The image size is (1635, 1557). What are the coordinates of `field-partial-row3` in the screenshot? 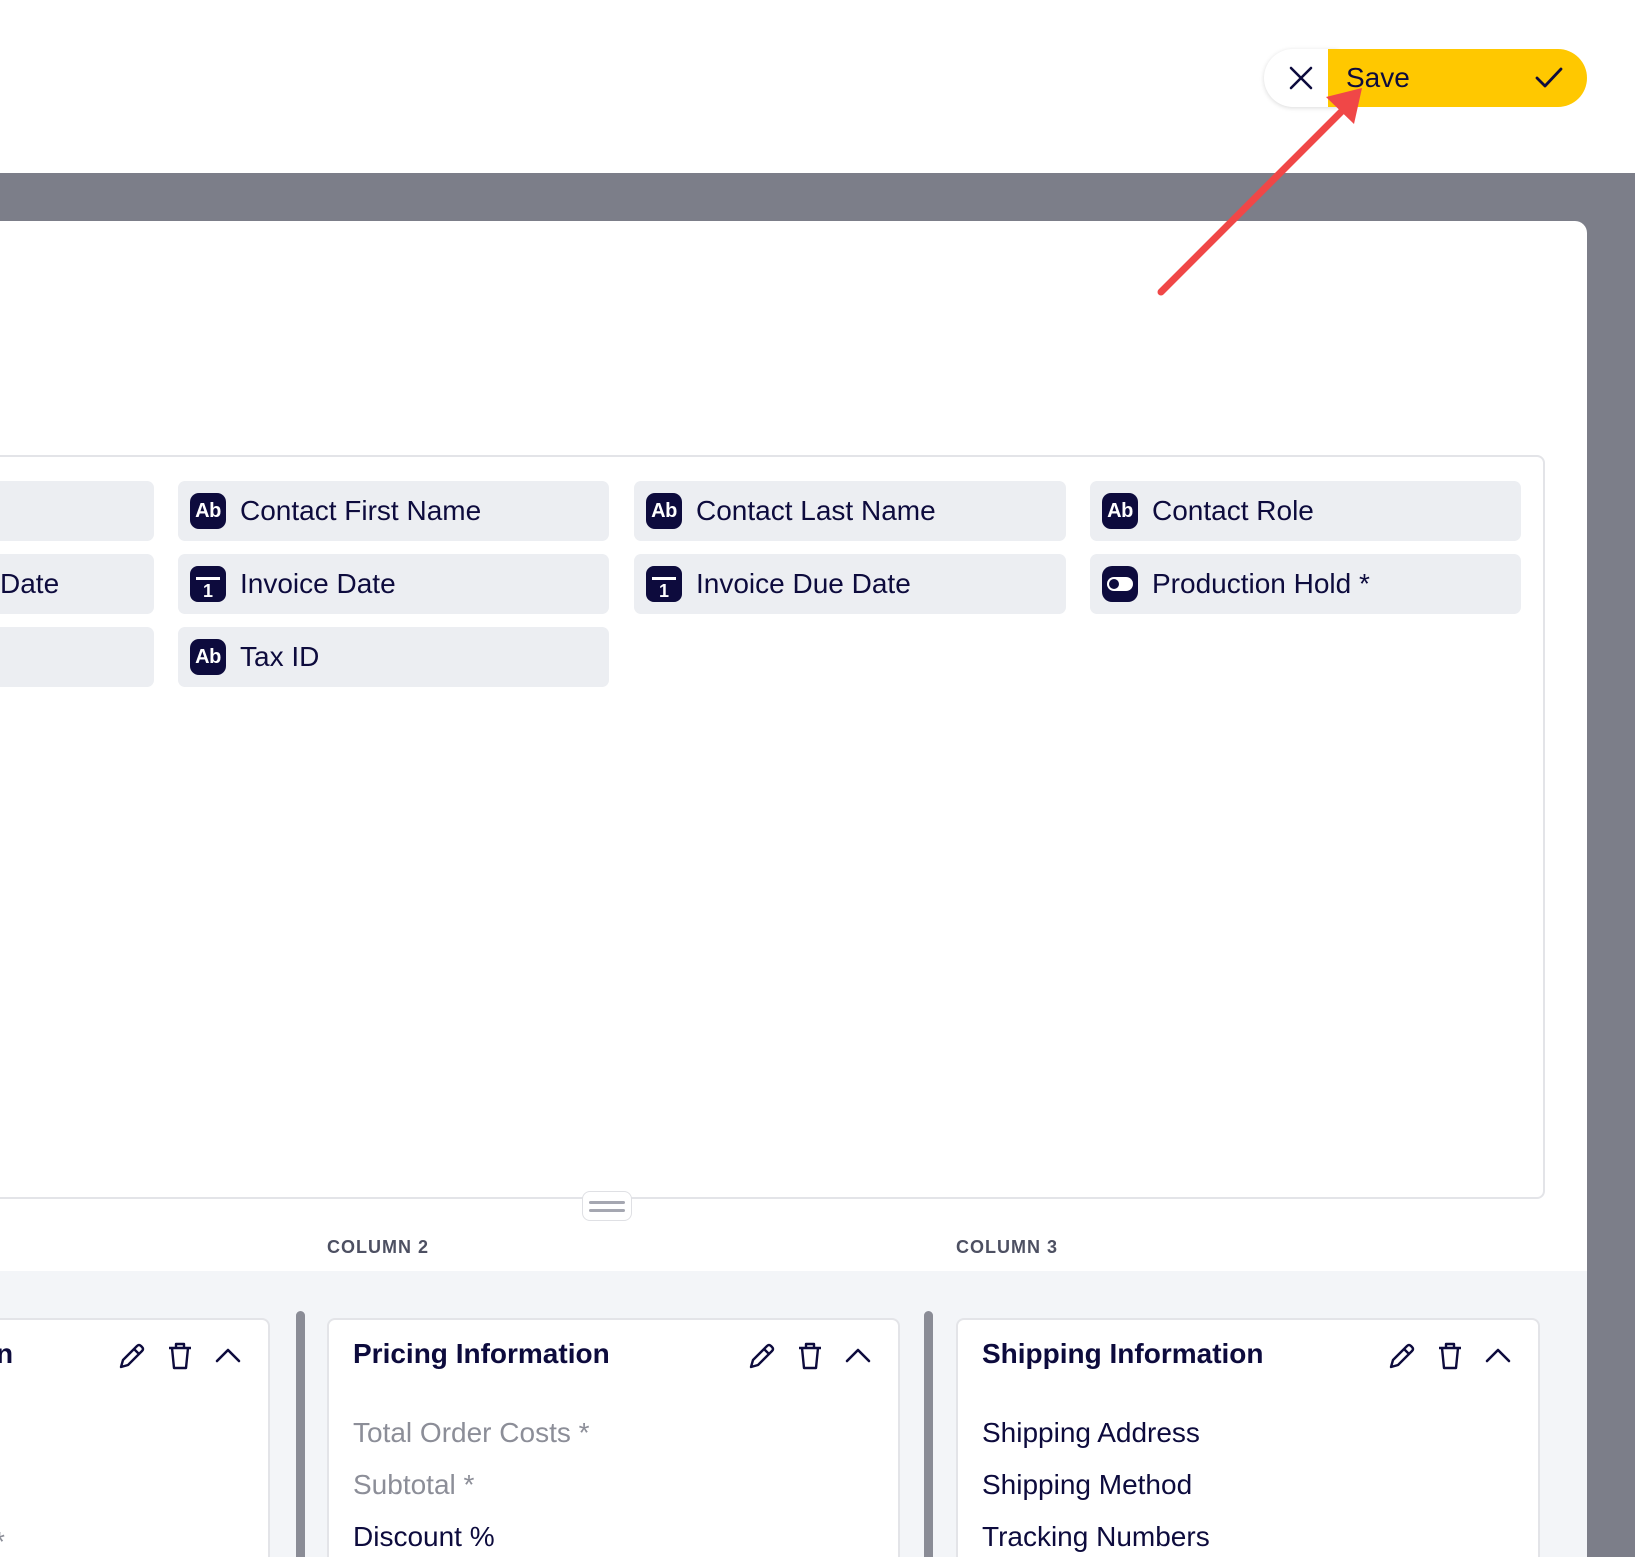 It's located at (77, 657).